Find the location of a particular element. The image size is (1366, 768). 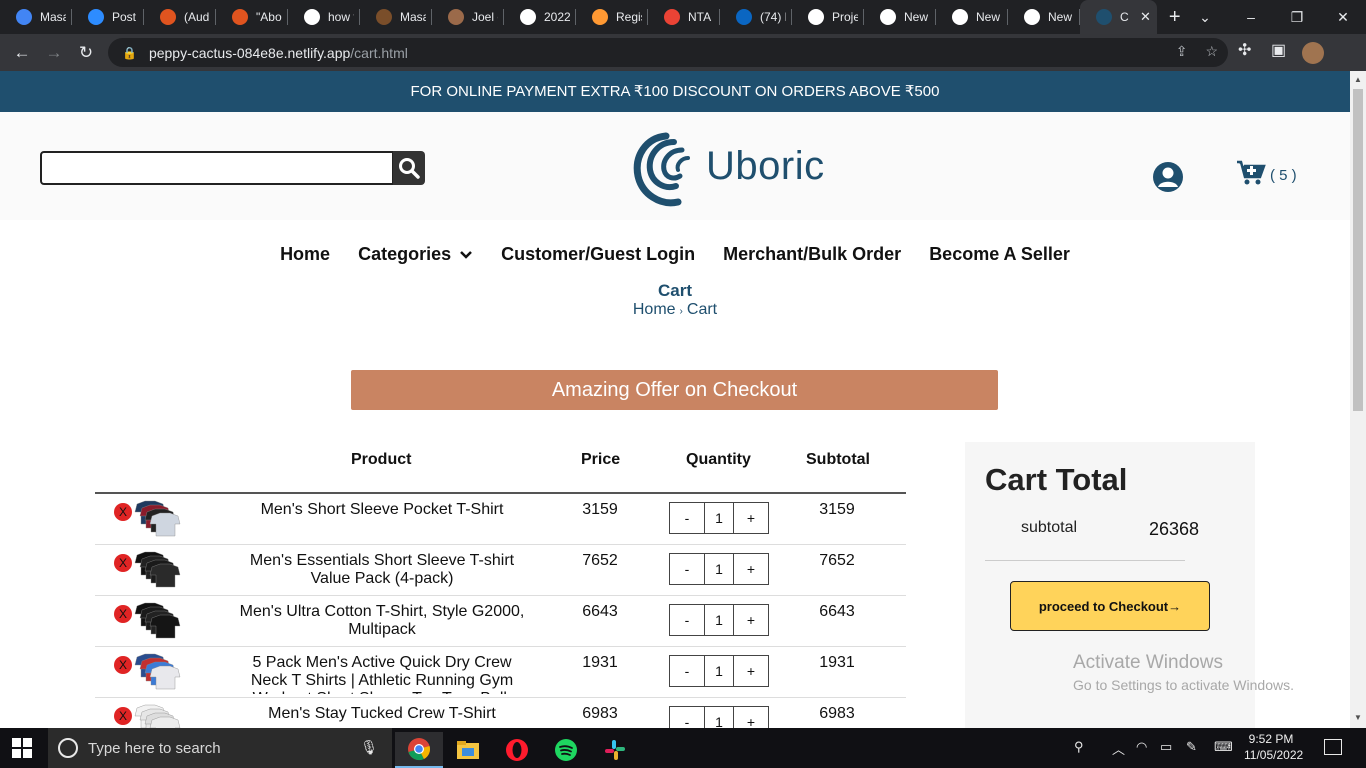

microphone-icon: 🎙 is located at coordinates (369, 747).